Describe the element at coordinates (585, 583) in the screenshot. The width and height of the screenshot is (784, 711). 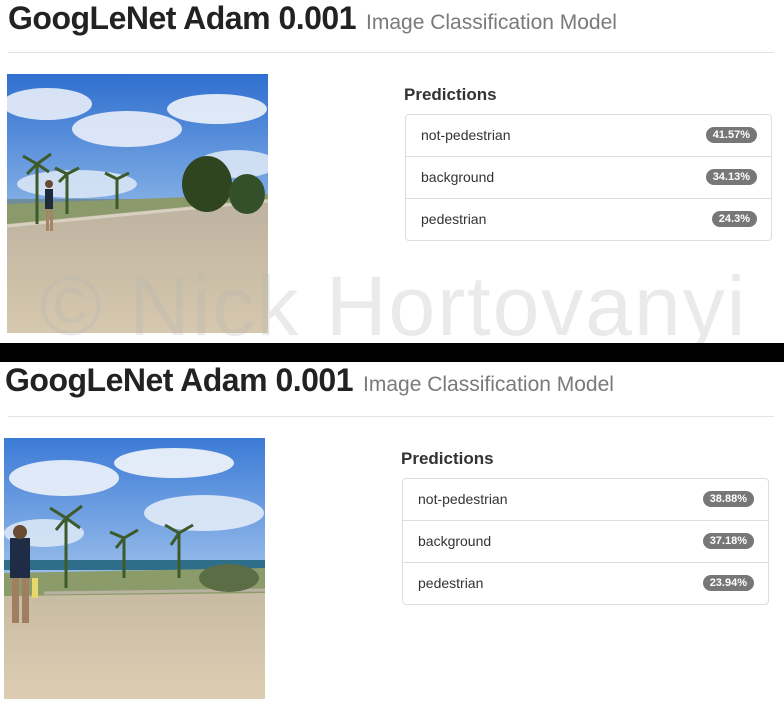
I see `prediction-item: pedestrian 23.94%` at that location.